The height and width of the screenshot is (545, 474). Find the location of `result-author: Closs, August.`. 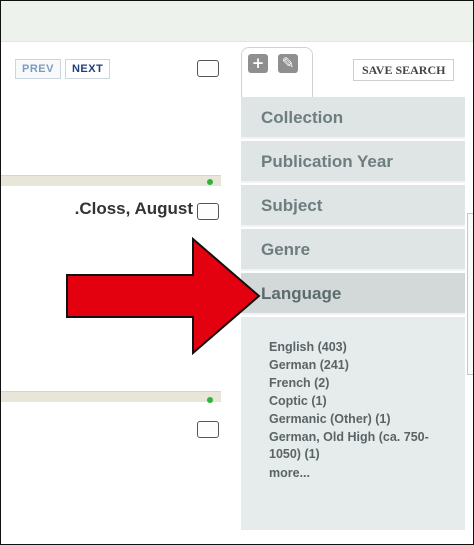

result-author: Closs, August. is located at coordinates (105, 209).